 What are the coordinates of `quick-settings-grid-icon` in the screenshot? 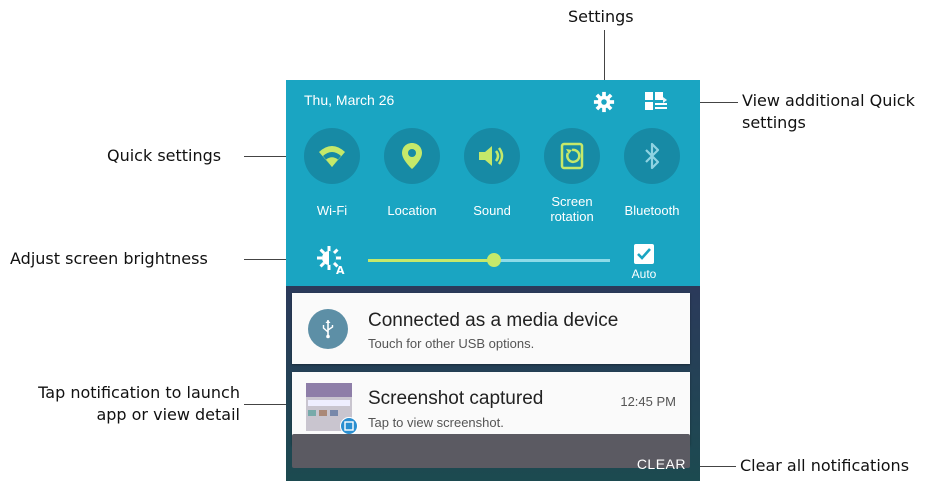 It's located at (657, 102).